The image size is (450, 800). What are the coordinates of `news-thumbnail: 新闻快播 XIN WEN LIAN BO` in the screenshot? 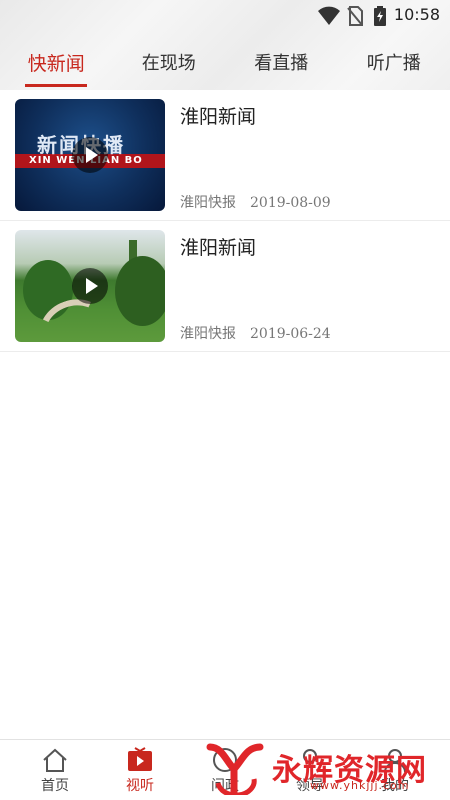 It's located at (90, 155).